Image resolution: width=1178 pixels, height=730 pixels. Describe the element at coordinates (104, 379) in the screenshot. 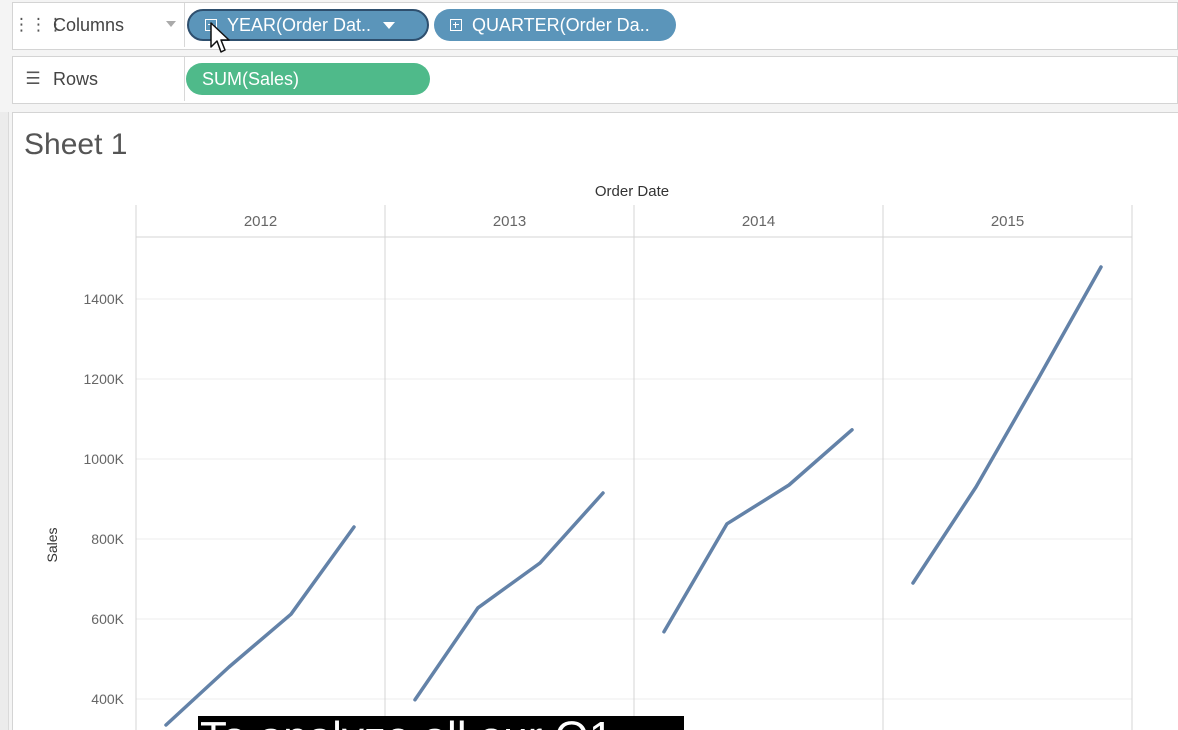

I see `y-tick-label: 1200K` at that location.